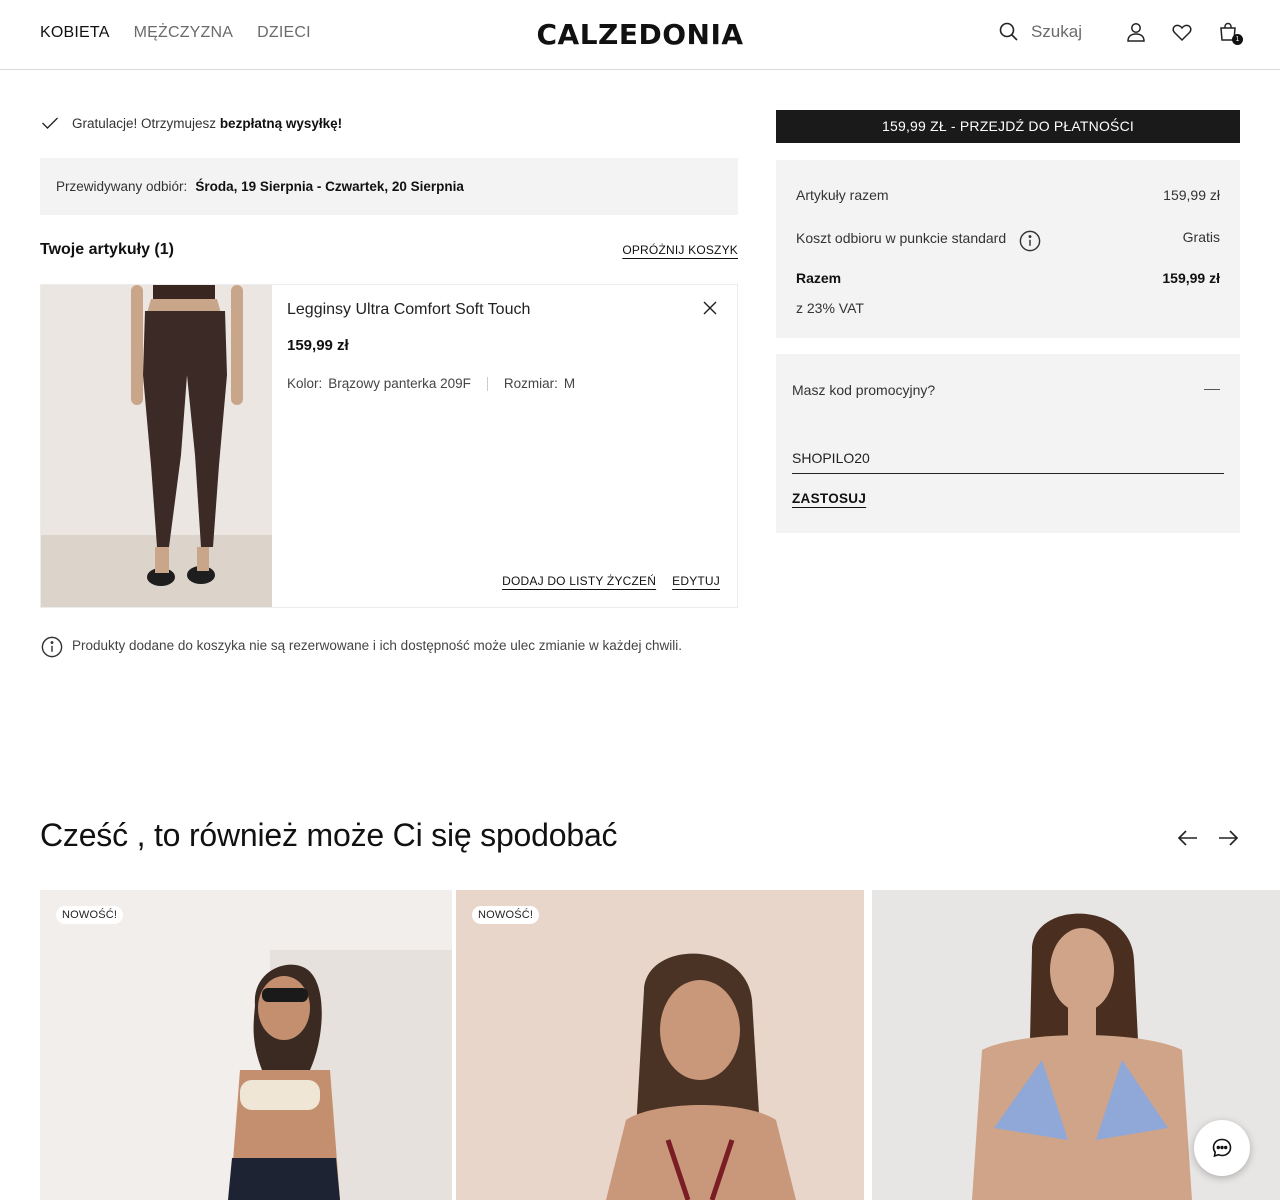 The height and width of the screenshot is (1200, 1280). I want to click on item-actions: DODAJ DO LISTY ŻYCZEŃ EDYTUJ, so click(611, 581).